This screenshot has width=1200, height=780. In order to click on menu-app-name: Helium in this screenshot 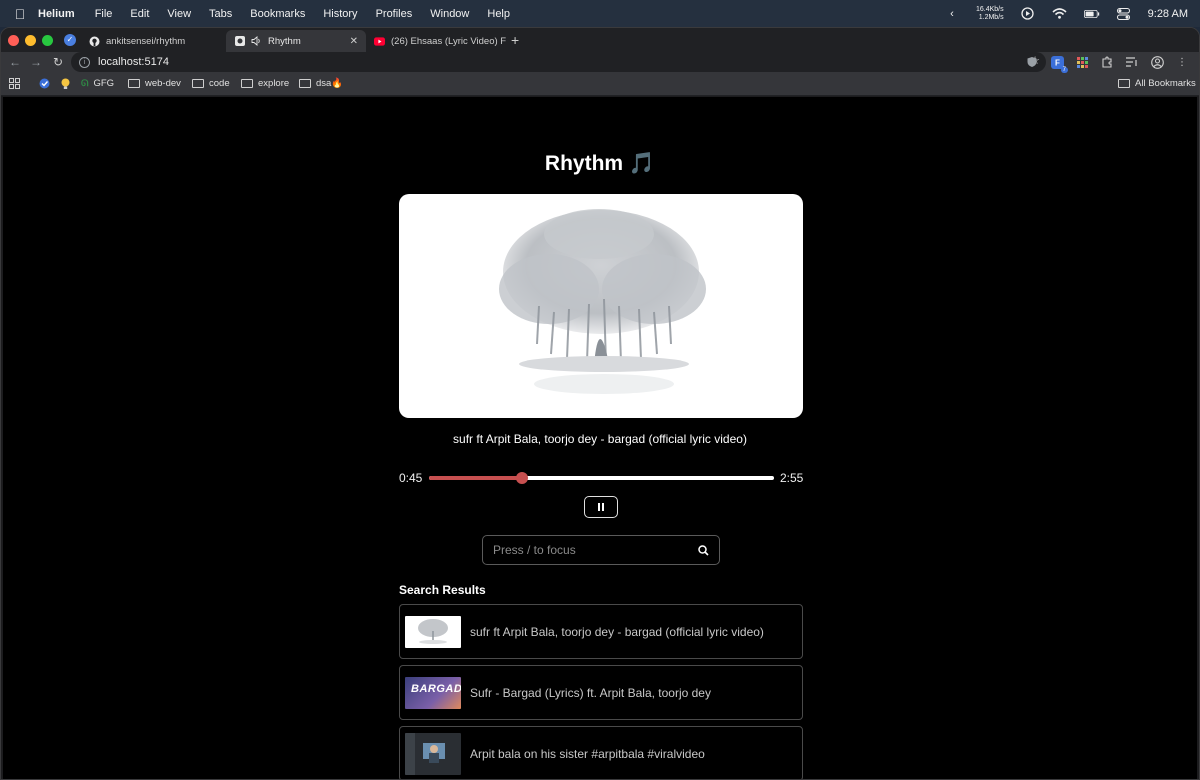, I will do `click(56, 14)`.